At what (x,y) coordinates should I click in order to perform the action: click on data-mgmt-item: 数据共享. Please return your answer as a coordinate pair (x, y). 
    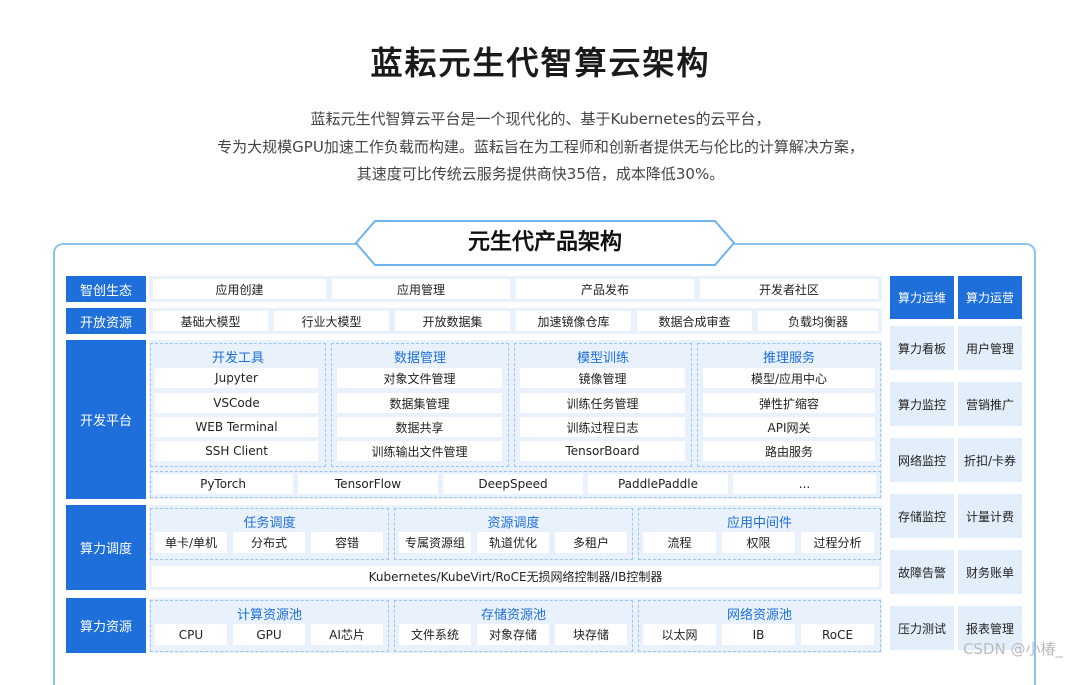
    Looking at the image, I should click on (419, 427).